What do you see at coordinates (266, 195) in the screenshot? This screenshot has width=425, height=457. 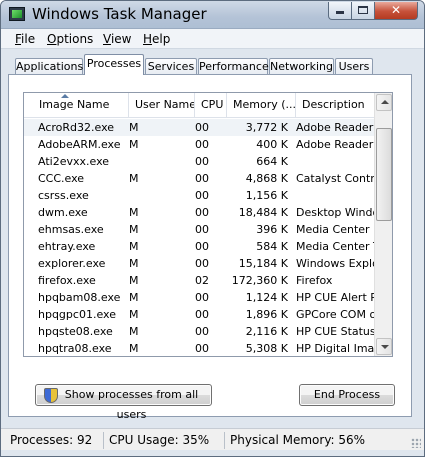 I see `process-memory: 1,156 K` at bounding box center [266, 195].